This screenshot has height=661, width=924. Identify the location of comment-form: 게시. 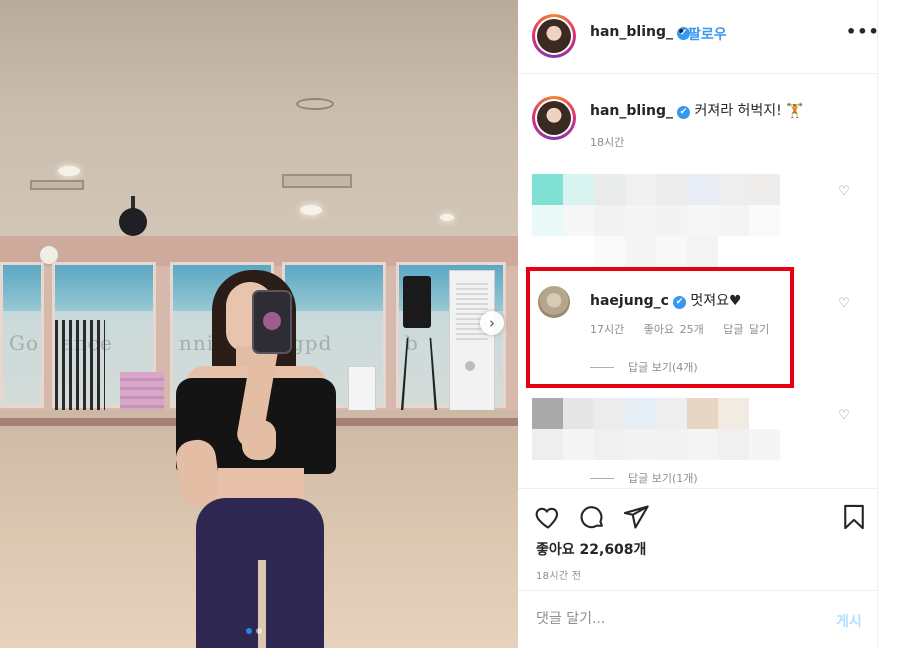
(698, 619).